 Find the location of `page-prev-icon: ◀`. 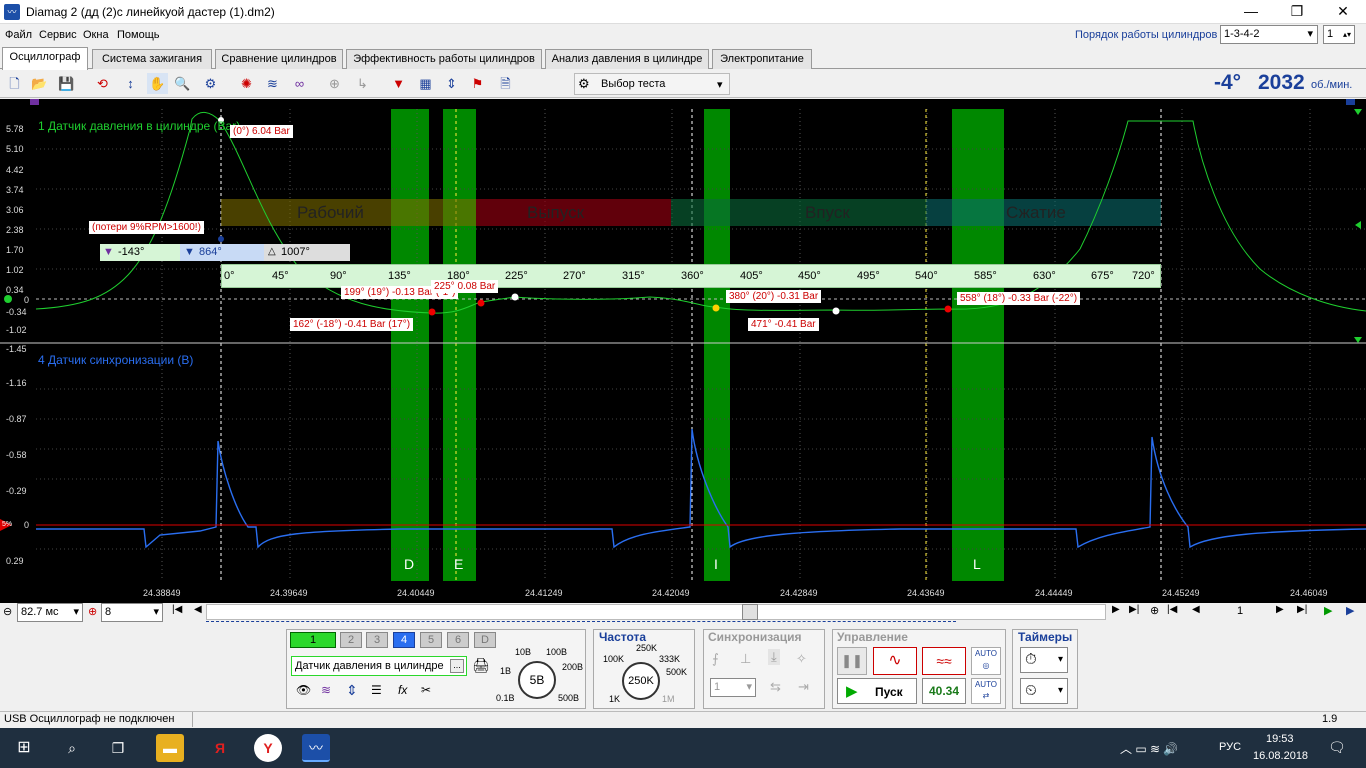

page-prev-icon: ◀ is located at coordinates (1196, 609).